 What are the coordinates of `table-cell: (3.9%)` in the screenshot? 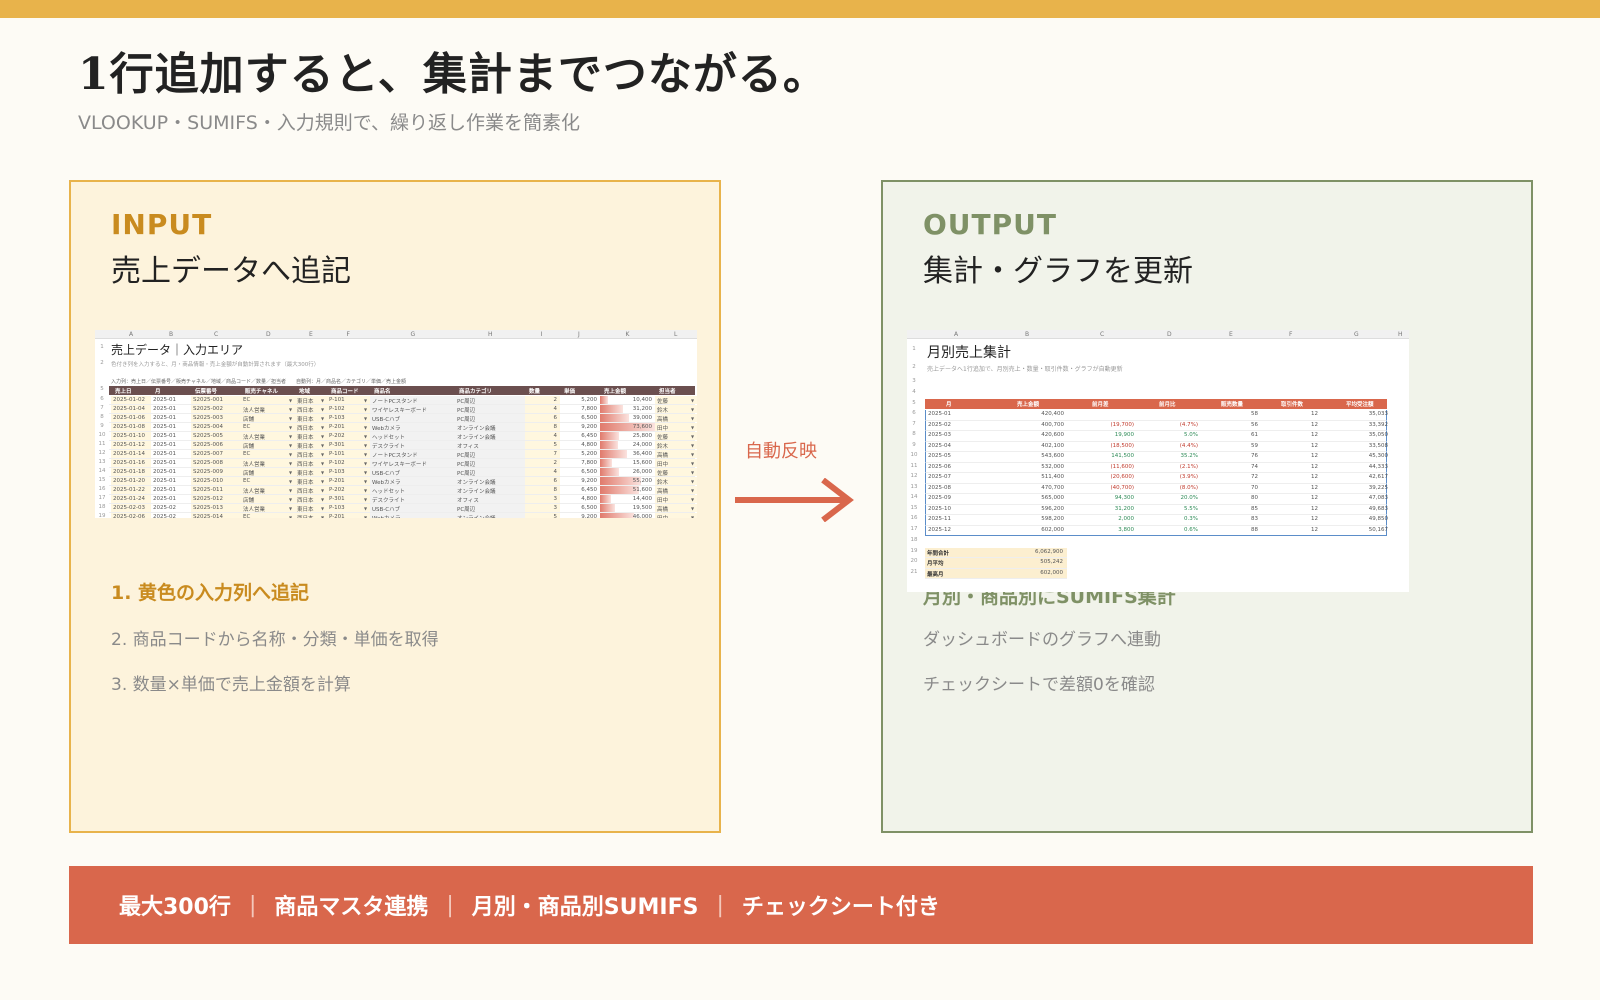 It's located at (1188, 477).